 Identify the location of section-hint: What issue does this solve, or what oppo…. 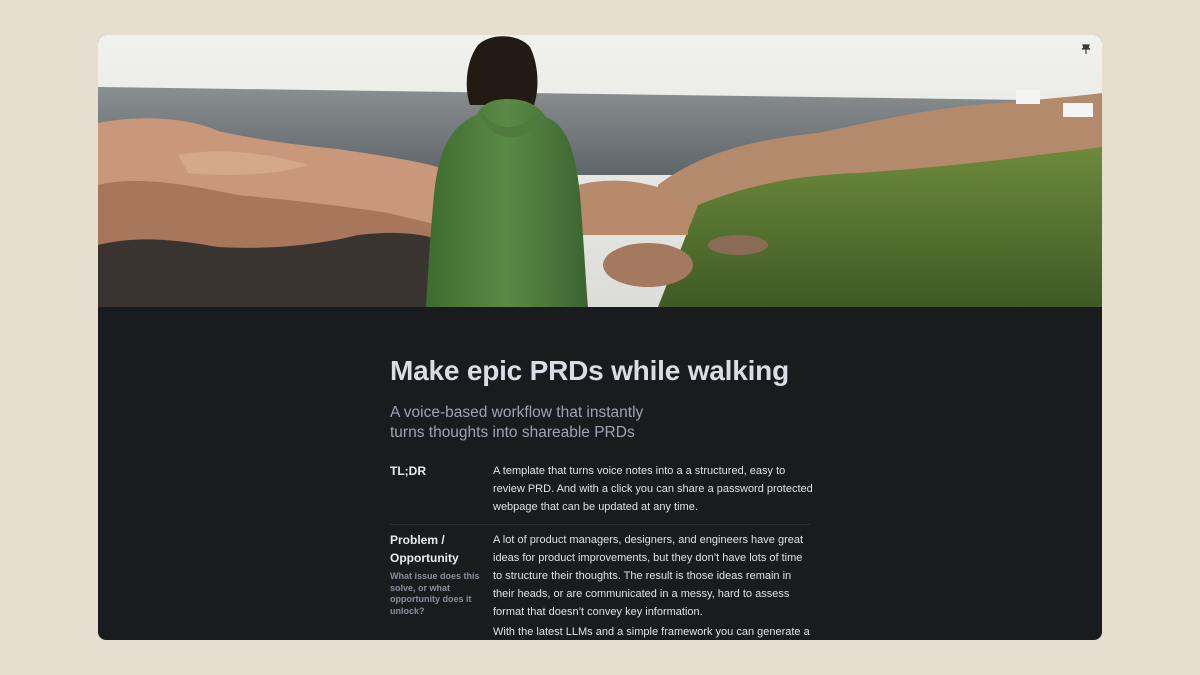
(435, 593).